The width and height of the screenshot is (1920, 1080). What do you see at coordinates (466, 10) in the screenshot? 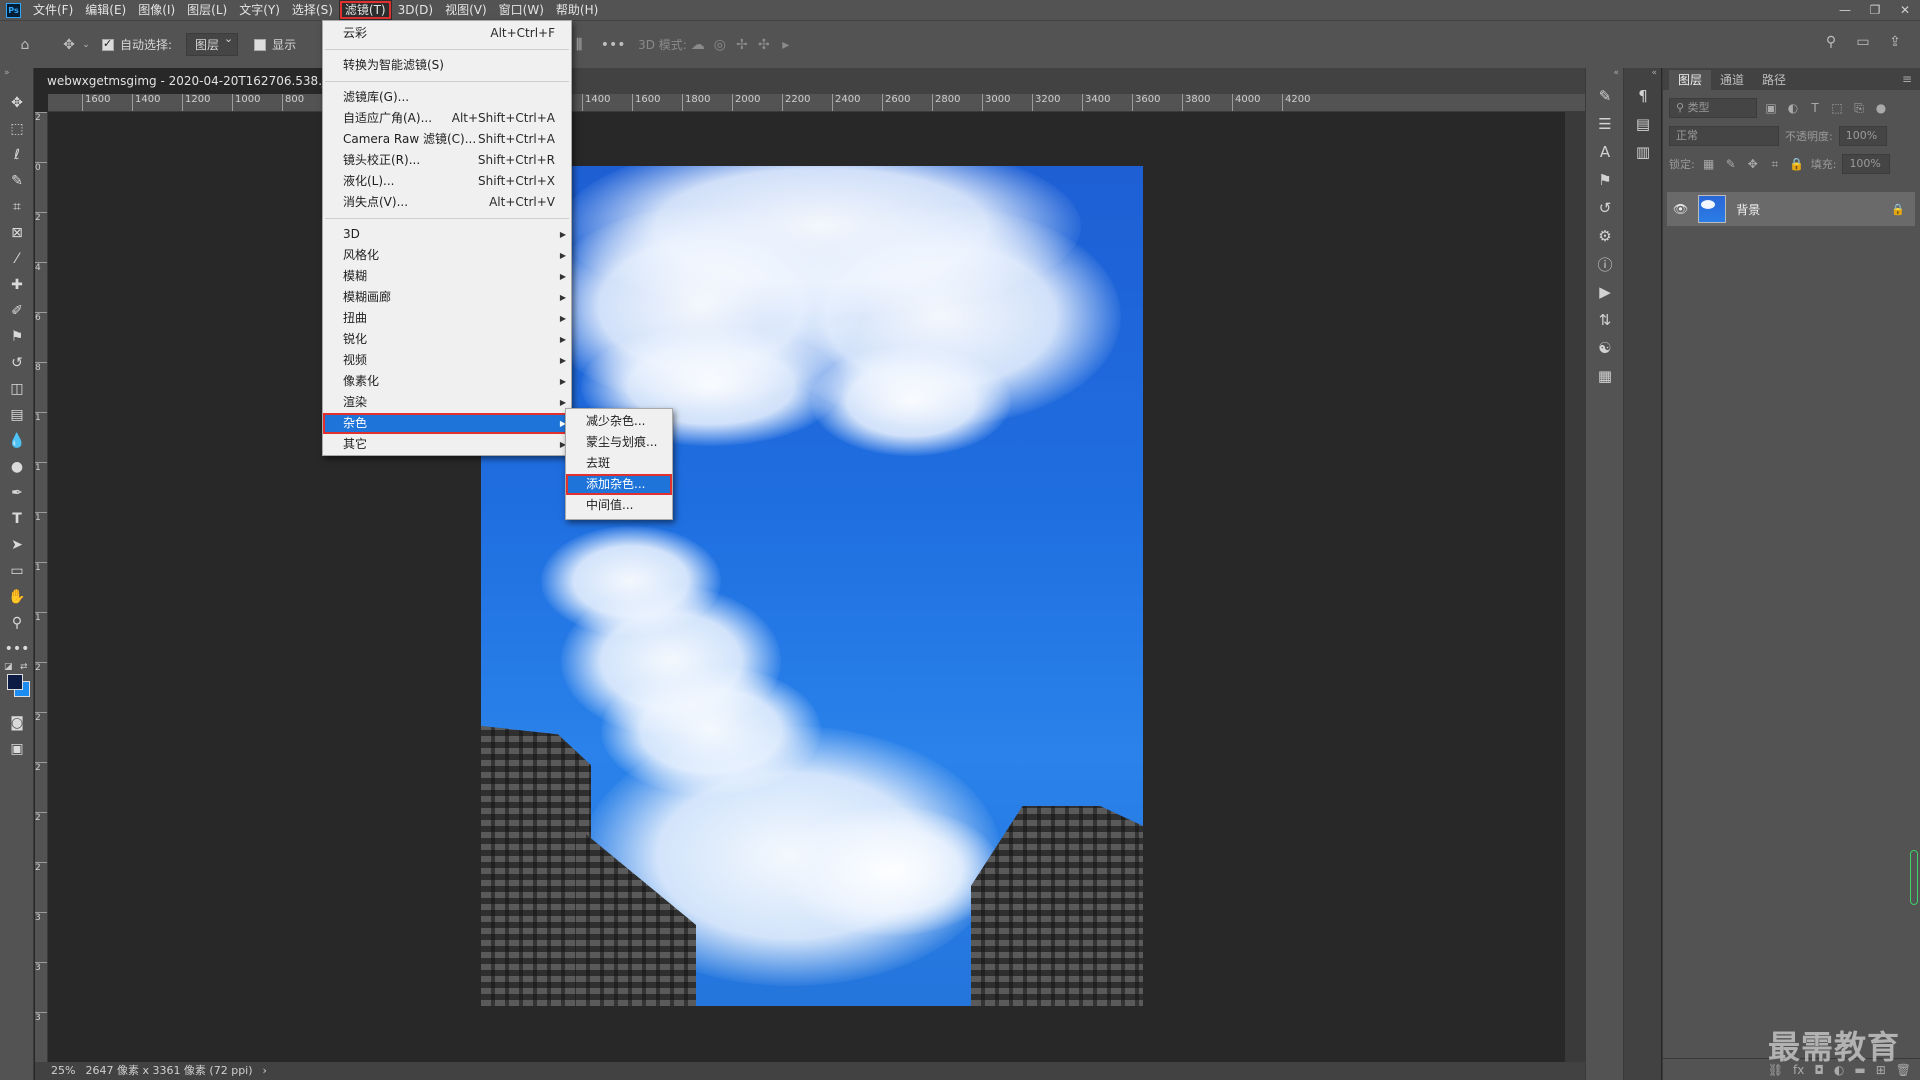
I see `menu-8: 视图(V)` at bounding box center [466, 10].